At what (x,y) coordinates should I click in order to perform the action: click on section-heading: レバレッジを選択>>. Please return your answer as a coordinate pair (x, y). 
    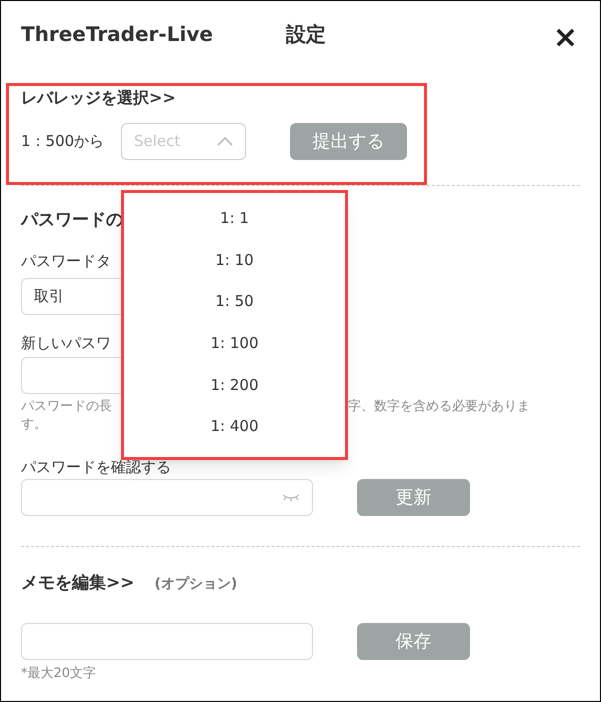
    Looking at the image, I should click on (99, 98).